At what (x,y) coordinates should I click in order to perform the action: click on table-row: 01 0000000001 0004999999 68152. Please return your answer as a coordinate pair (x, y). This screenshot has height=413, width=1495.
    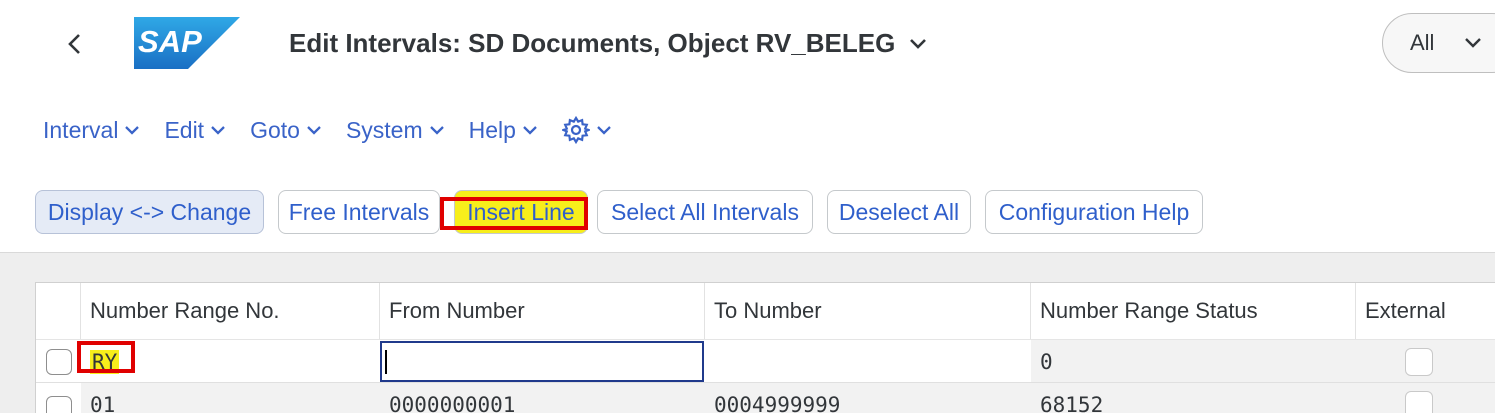
    Looking at the image, I should click on (765, 397).